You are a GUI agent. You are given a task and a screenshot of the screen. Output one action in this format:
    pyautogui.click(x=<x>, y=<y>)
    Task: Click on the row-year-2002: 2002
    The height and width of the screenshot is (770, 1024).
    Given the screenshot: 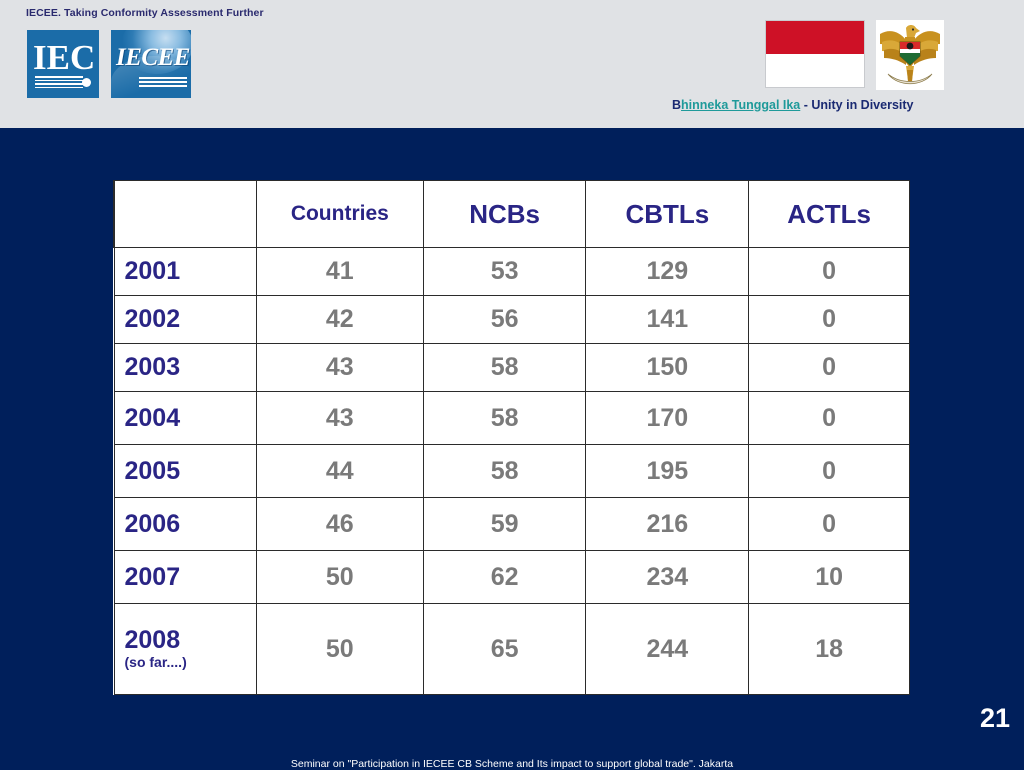 What is the action you would take?
    pyautogui.click(x=185, y=319)
    